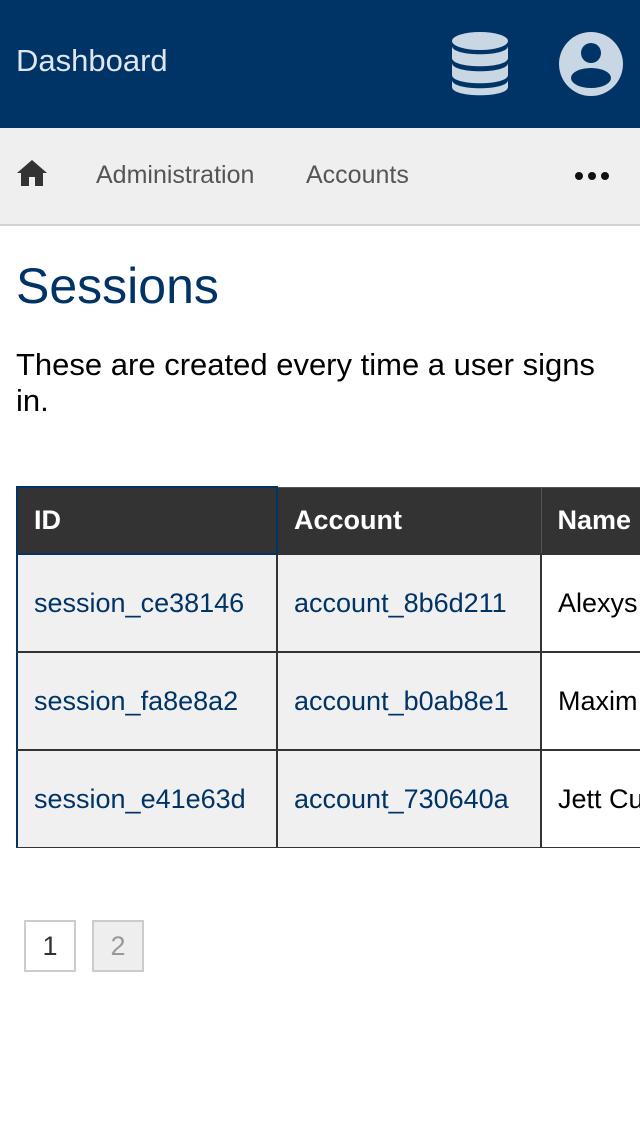 The width and height of the screenshot is (640, 1136). Describe the element at coordinates (401, 799) in the screenshot. I see `account-link: account_730640a` at that location.